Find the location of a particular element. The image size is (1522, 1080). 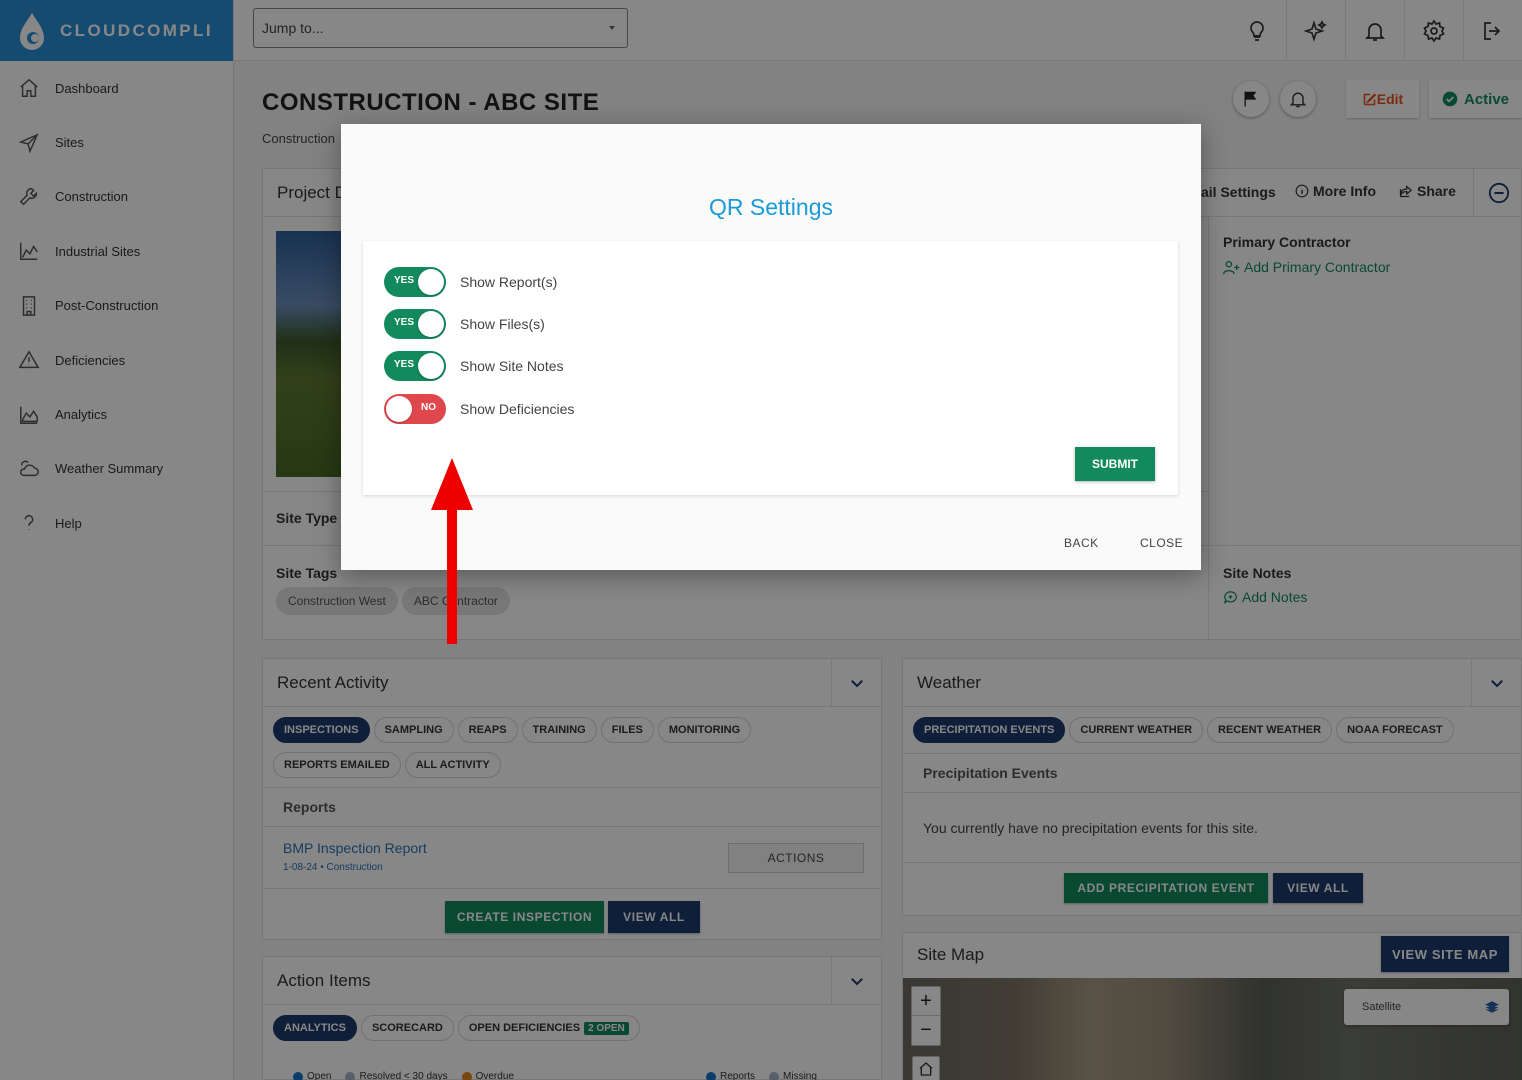

modal-title: QR Settings is located at coordinates (771, 207).